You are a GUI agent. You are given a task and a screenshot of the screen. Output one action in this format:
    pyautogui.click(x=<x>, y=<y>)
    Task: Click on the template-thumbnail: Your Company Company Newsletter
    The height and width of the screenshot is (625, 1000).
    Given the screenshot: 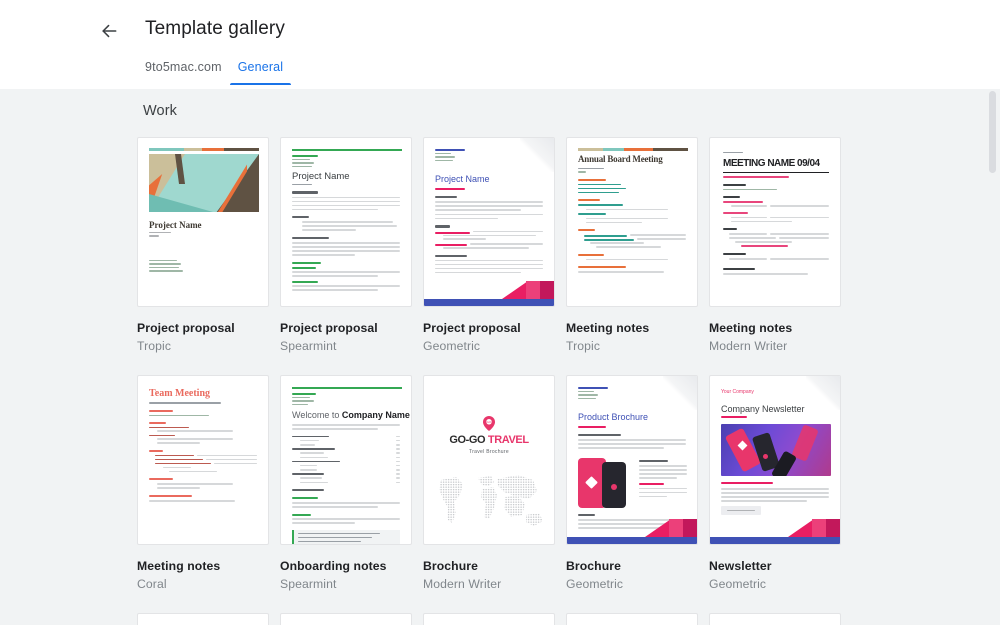 What is the action you would take?
    pyautogui.click(x=775, y=460)
    